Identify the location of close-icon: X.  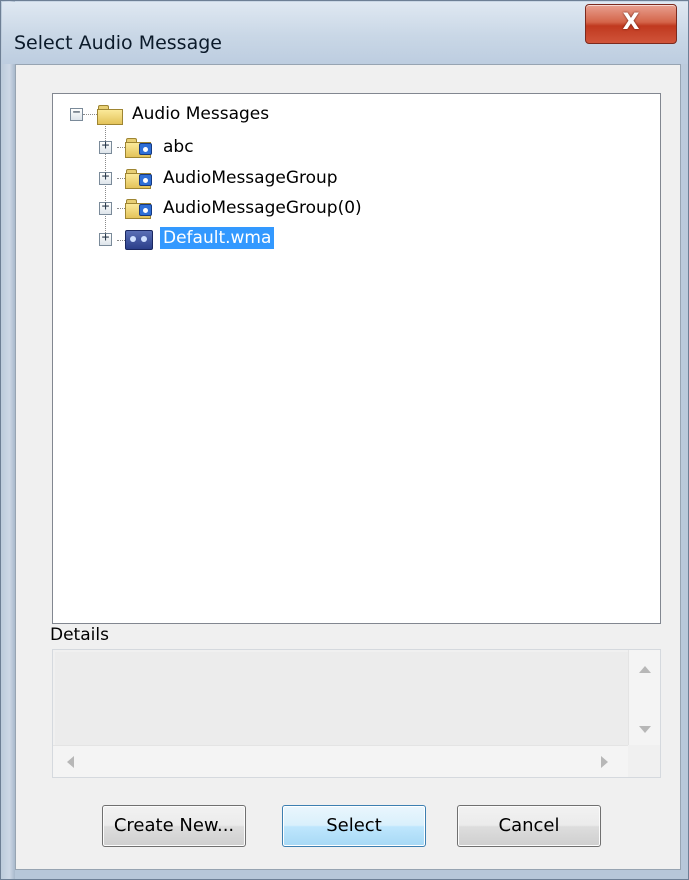
(631, 22).